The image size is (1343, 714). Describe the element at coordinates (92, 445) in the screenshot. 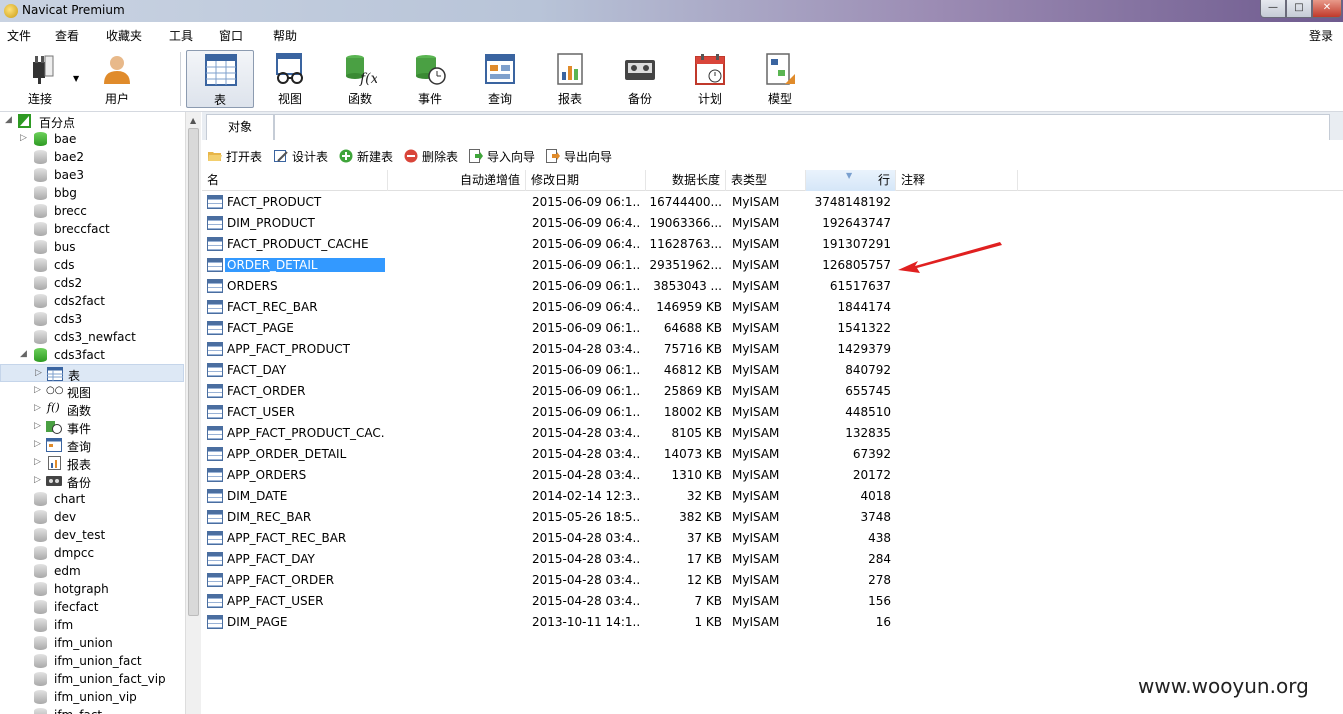

I see `tree-item-queries: ▷ 查询` at that location.